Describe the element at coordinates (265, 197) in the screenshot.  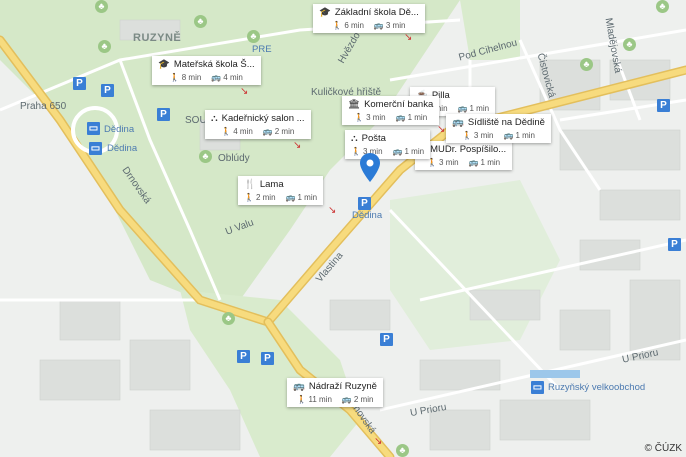
I see `walk-time: 2 min` at that location.